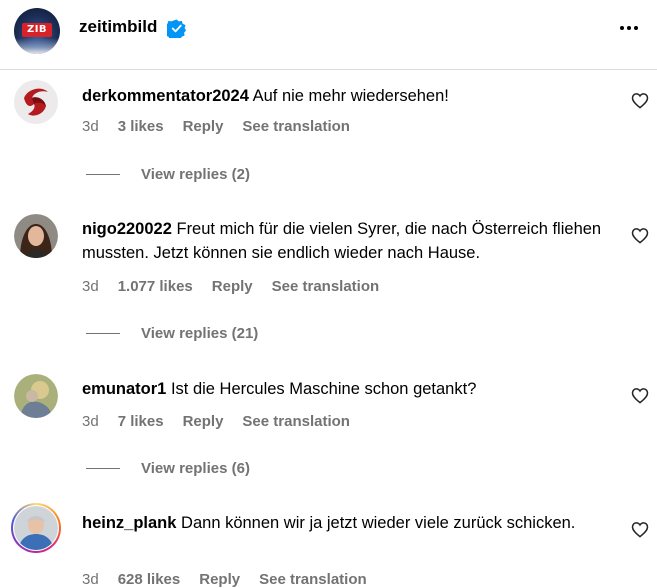 Image resolution: width=657 pixels, height=588 pixels. I want to click on comment-body: Auf nie mehr wiedersehen!, so click(350, 96).